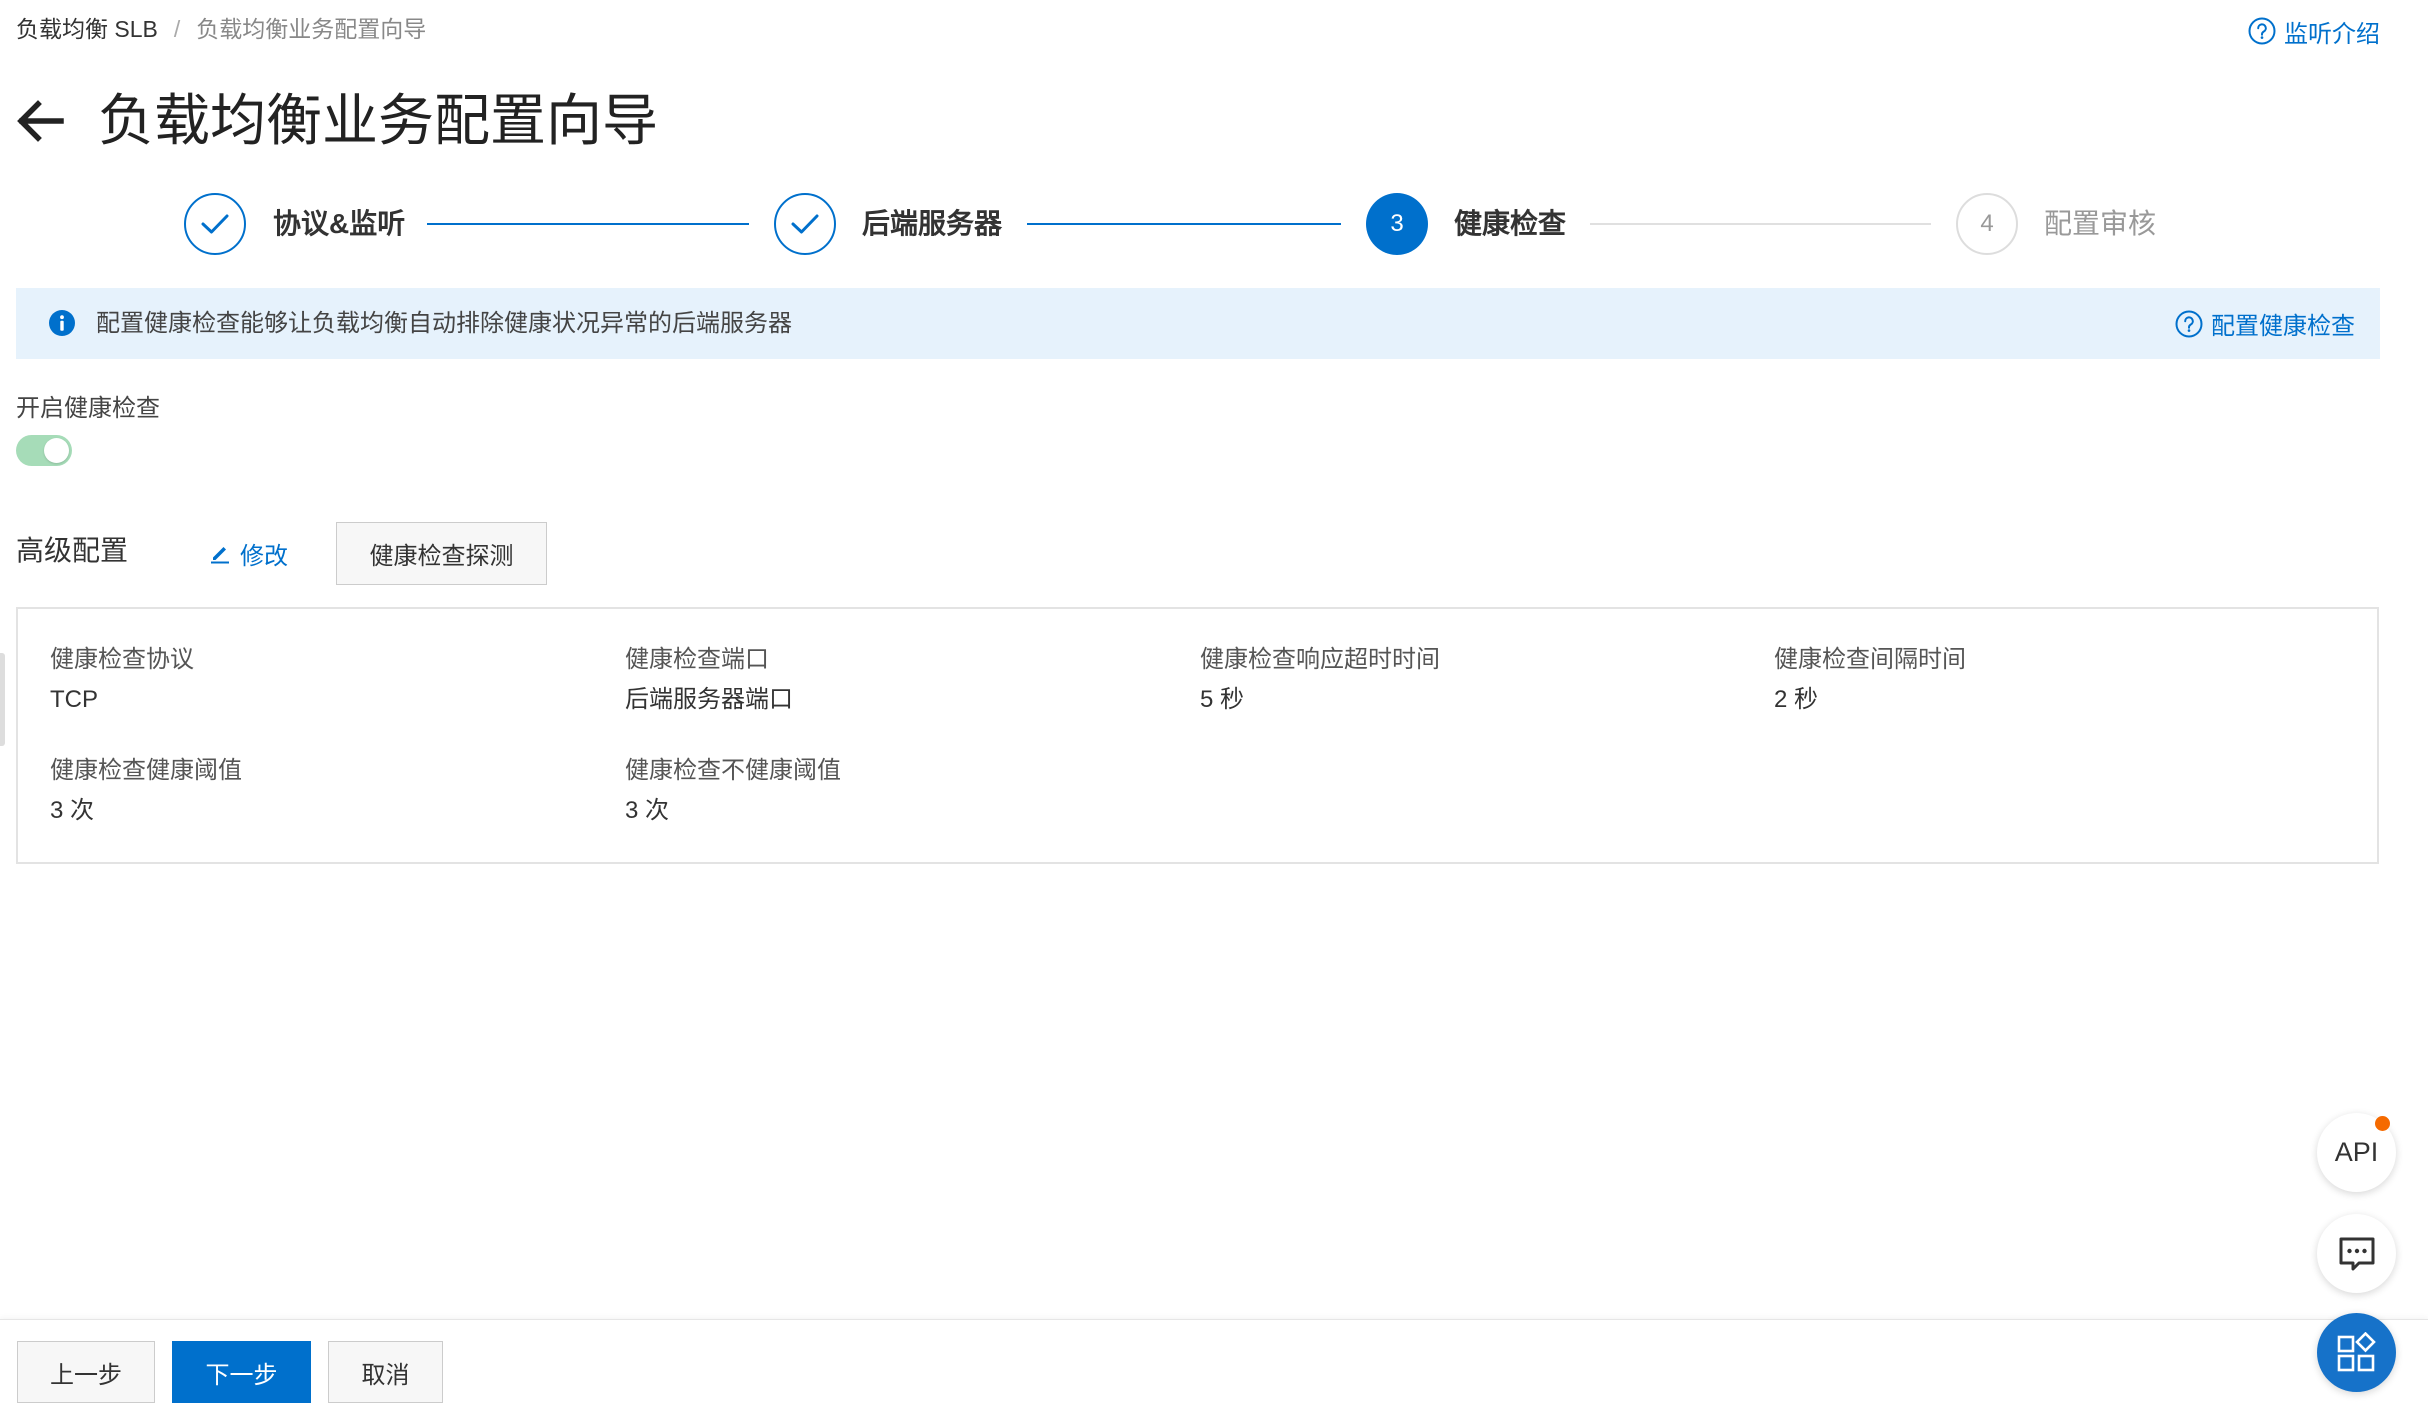 The height and width of the screenshot is (1425, 2428). Describe the element at coordinates (241, 1372) in the screenshot. I see `next-step-button: 下一步` at that location.